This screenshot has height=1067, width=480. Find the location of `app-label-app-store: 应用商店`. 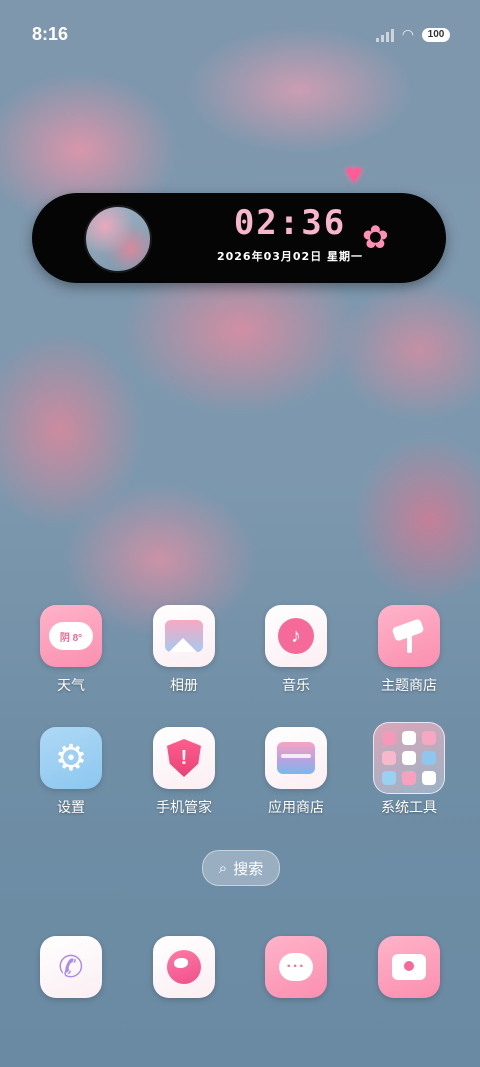

app-label-app-store: 应用商店 is located at coordinates (296, 807).